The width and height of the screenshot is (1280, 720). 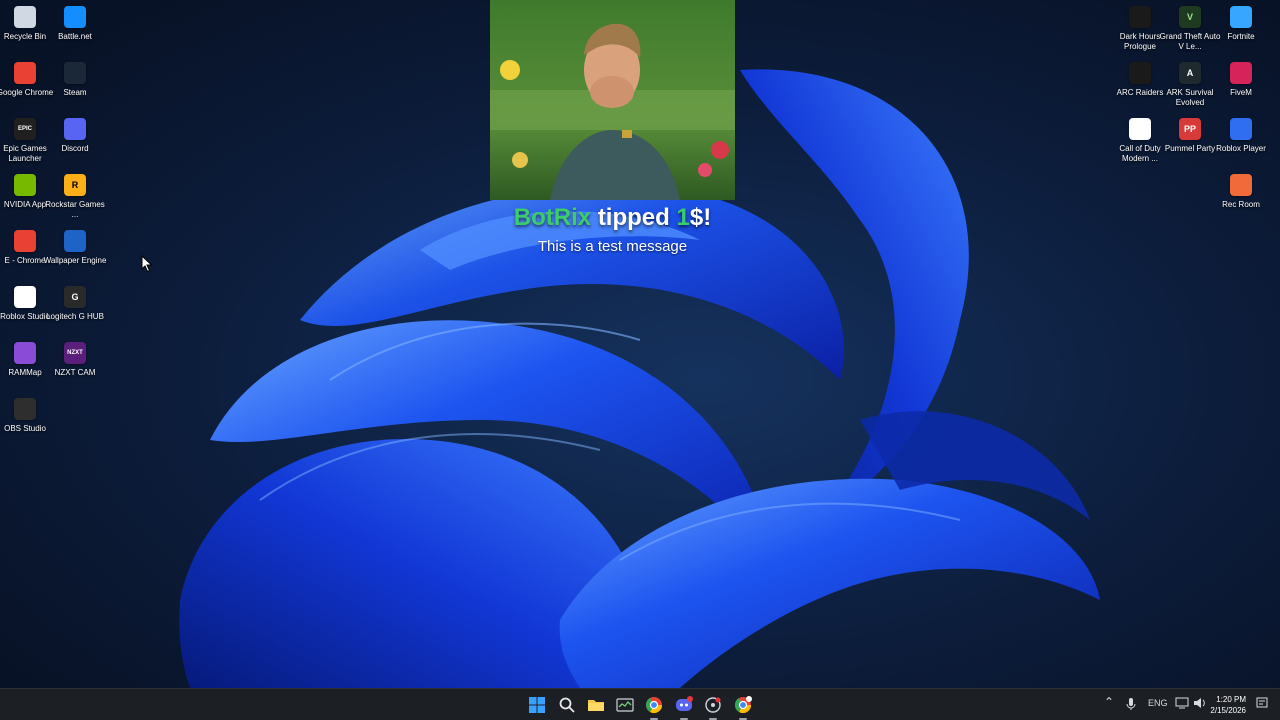 What do you see at coordinates (1262, 704) in the screenshot?
I see `notification-icon` at bounding box center [1262, 704].